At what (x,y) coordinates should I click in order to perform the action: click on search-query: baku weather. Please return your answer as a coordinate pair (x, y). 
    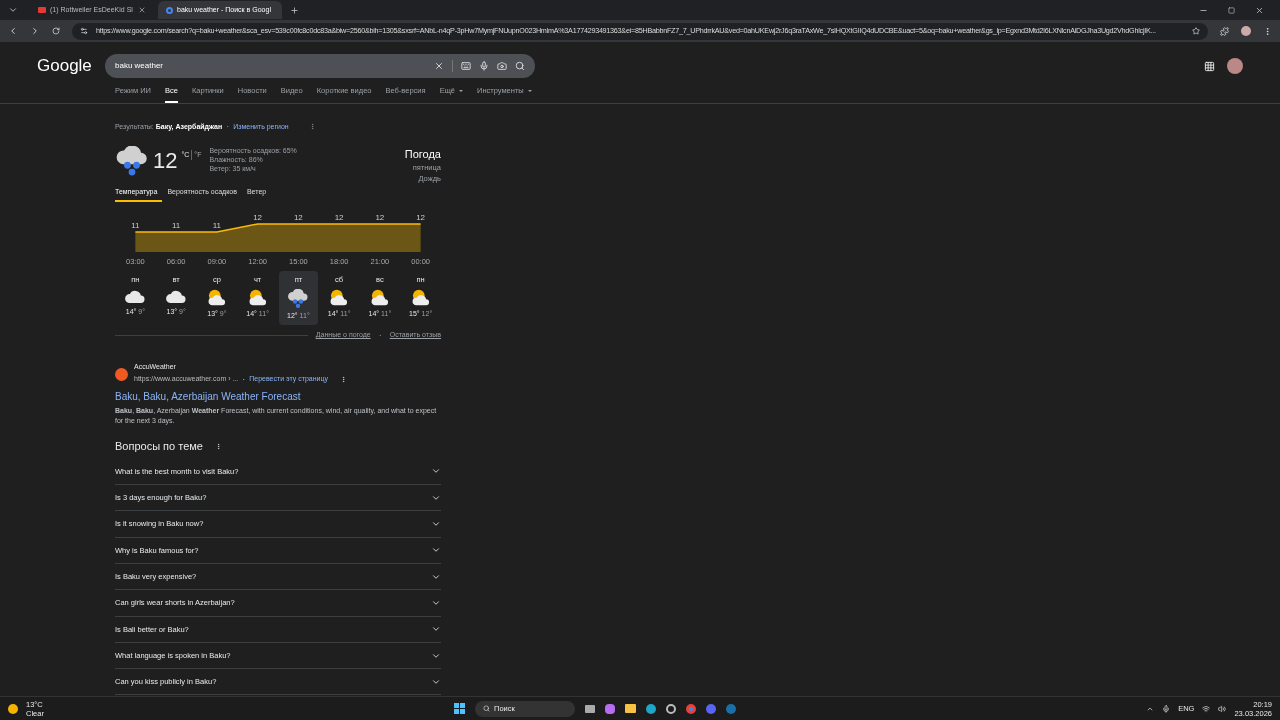
    Looking at the image, I should click on (140, 66).